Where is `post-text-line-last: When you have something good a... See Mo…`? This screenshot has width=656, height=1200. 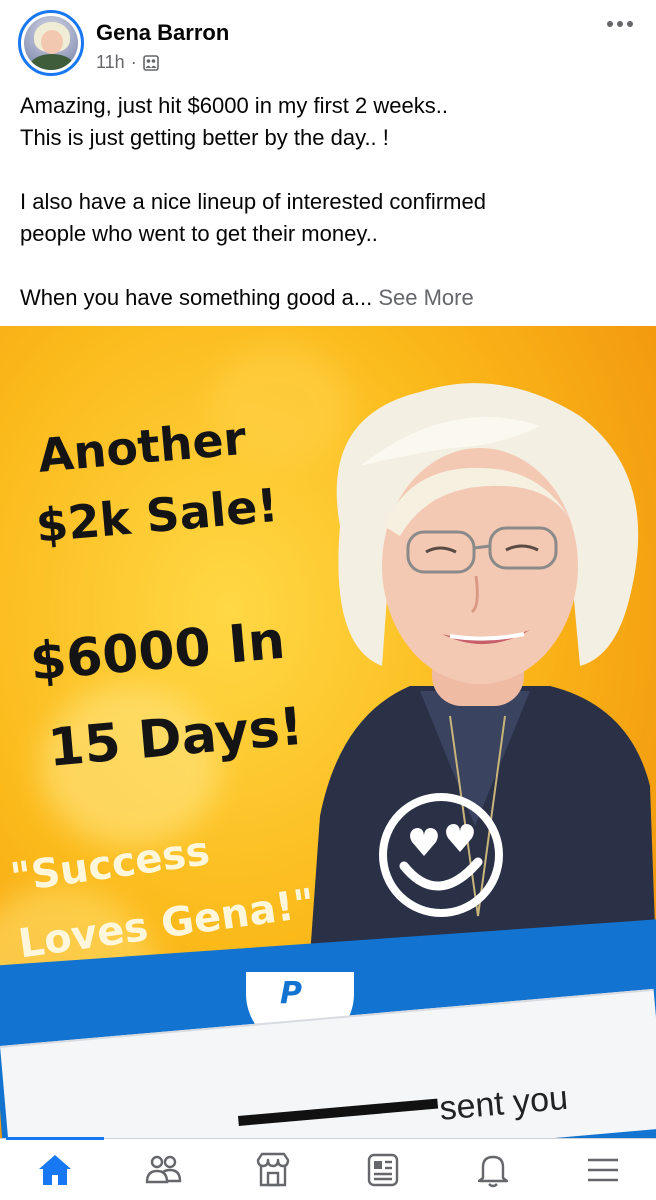 post-text-line-last: When you have something good a... See Mo… is located at coordinates (330, 298).